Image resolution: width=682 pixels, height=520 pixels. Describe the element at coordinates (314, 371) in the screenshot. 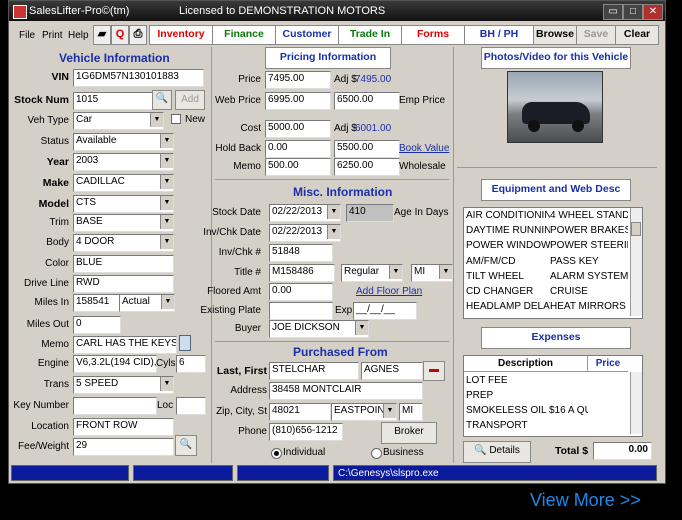

I see `last-name-field: STELCHAR` at that location.